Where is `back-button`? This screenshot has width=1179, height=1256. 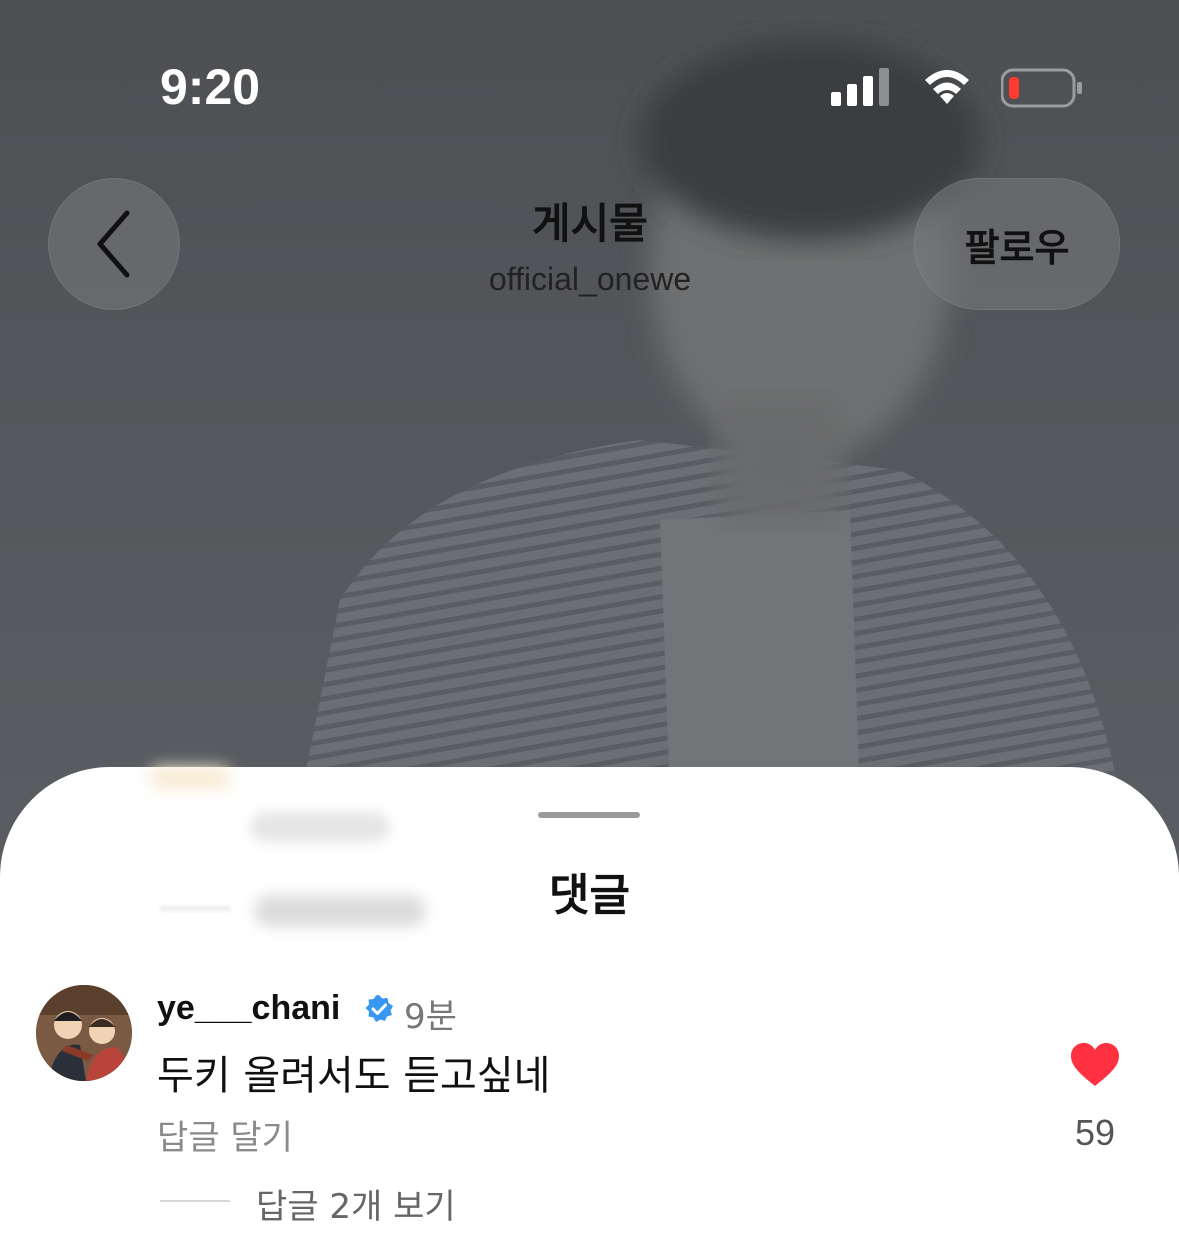
back-button is located at coordinates (114, 244).